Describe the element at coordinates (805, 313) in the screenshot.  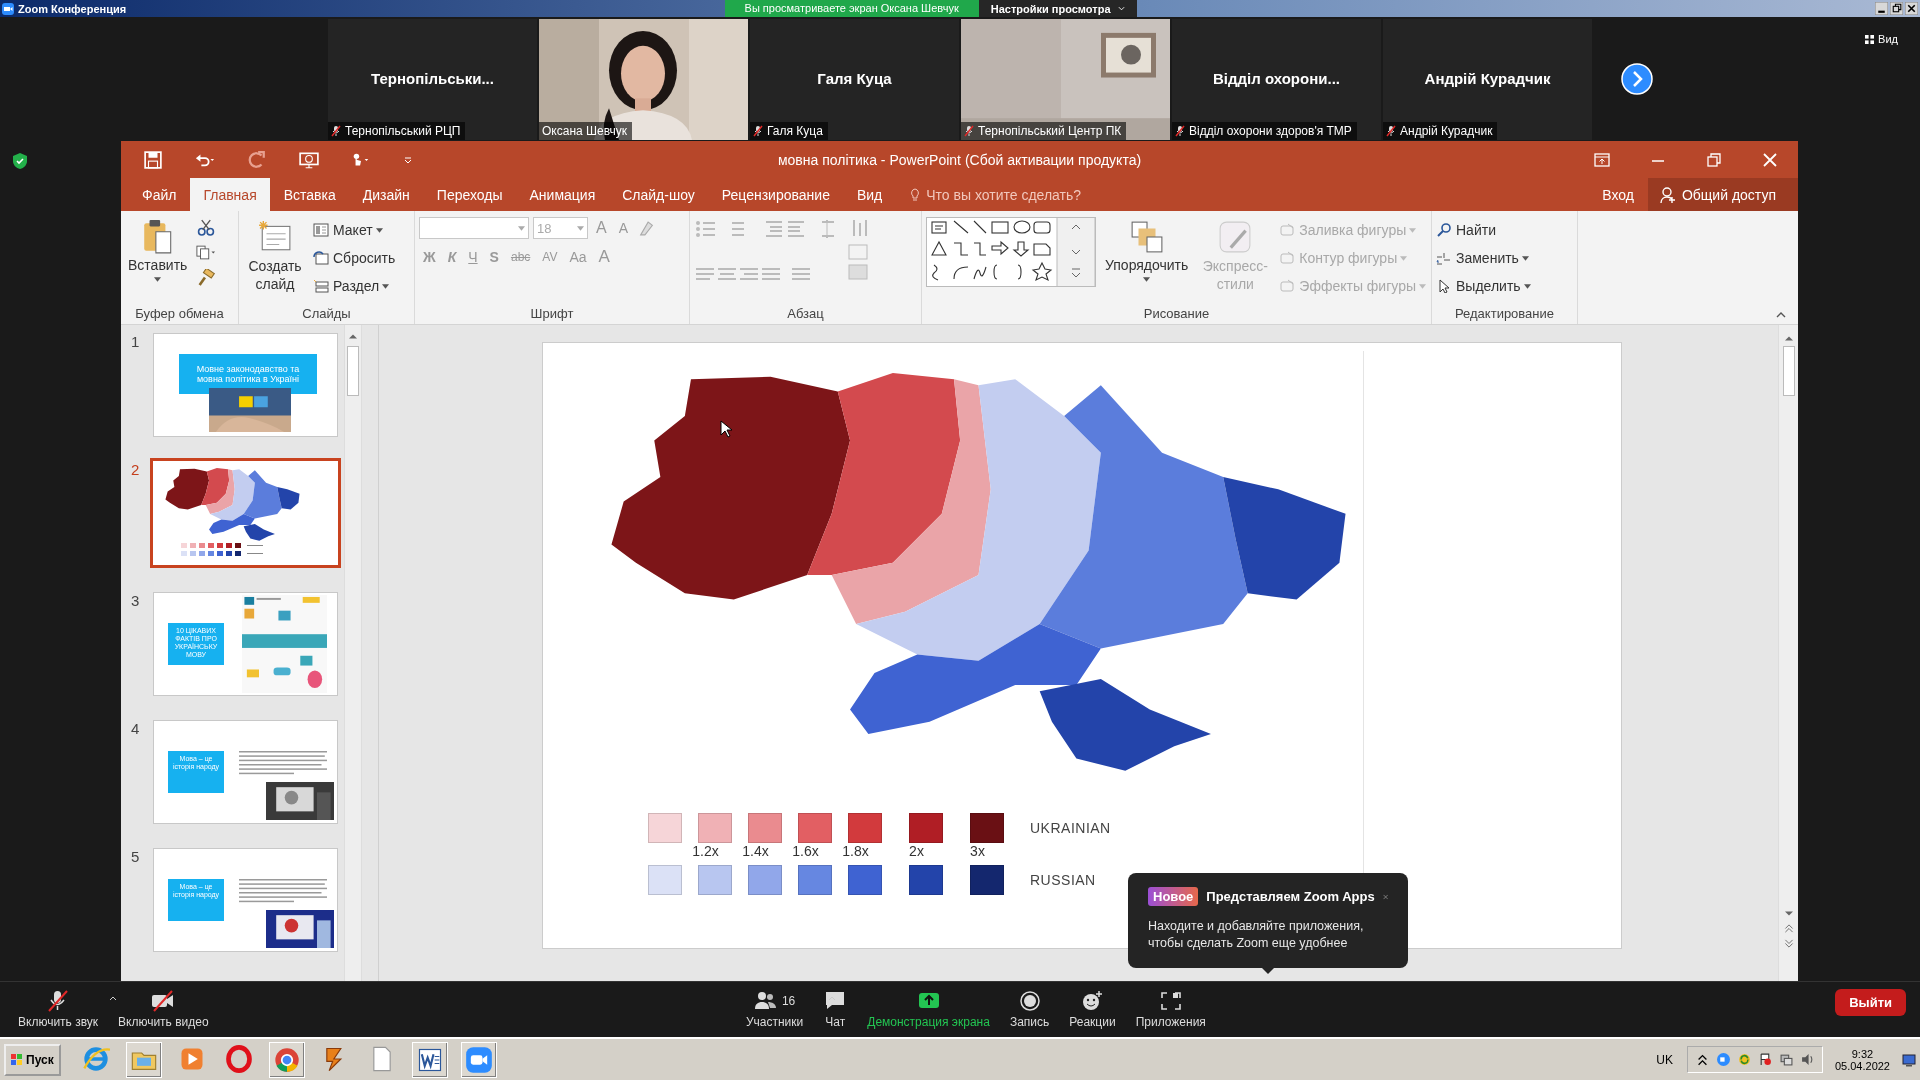
I see `group-label: Абзац` at that location.